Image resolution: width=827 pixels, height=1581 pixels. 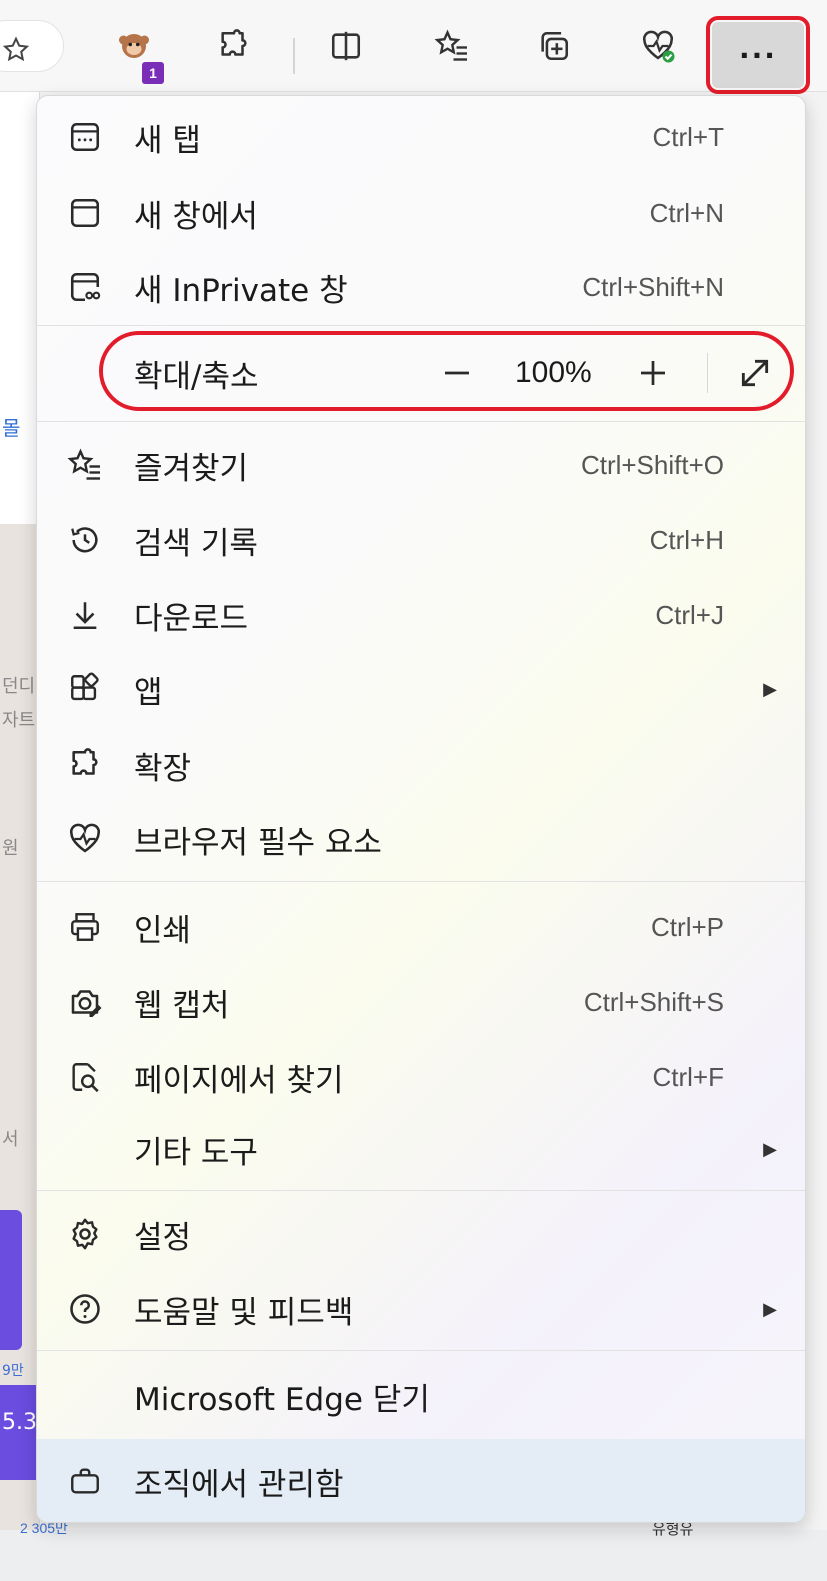 What do you see at coordinates (421, 1480) in the screenshot?
I see `menu-item-managed-by-organization: 조직에서 관리함` at bounding box center [421, 1480].